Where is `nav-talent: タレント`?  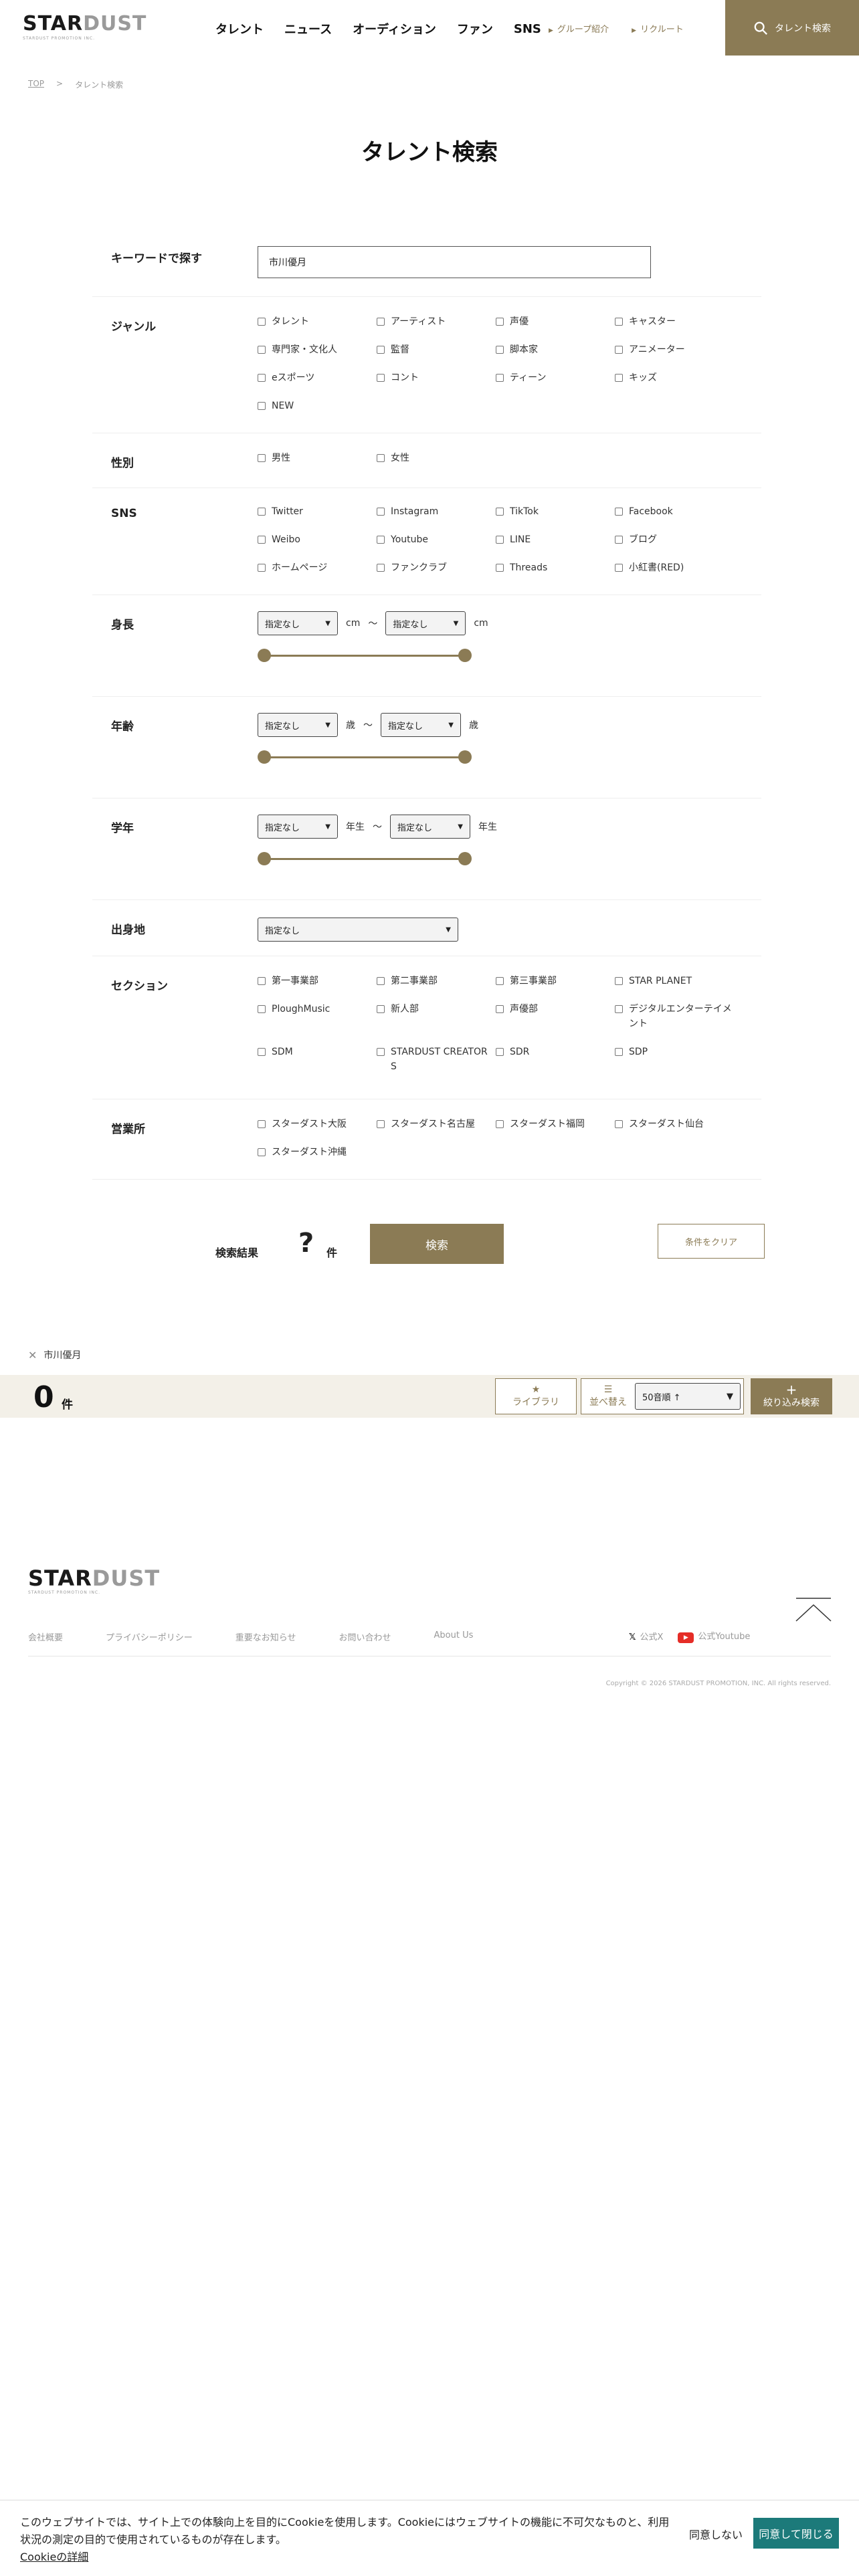 nav-talent: タレント is located at coordinates (239, 28).